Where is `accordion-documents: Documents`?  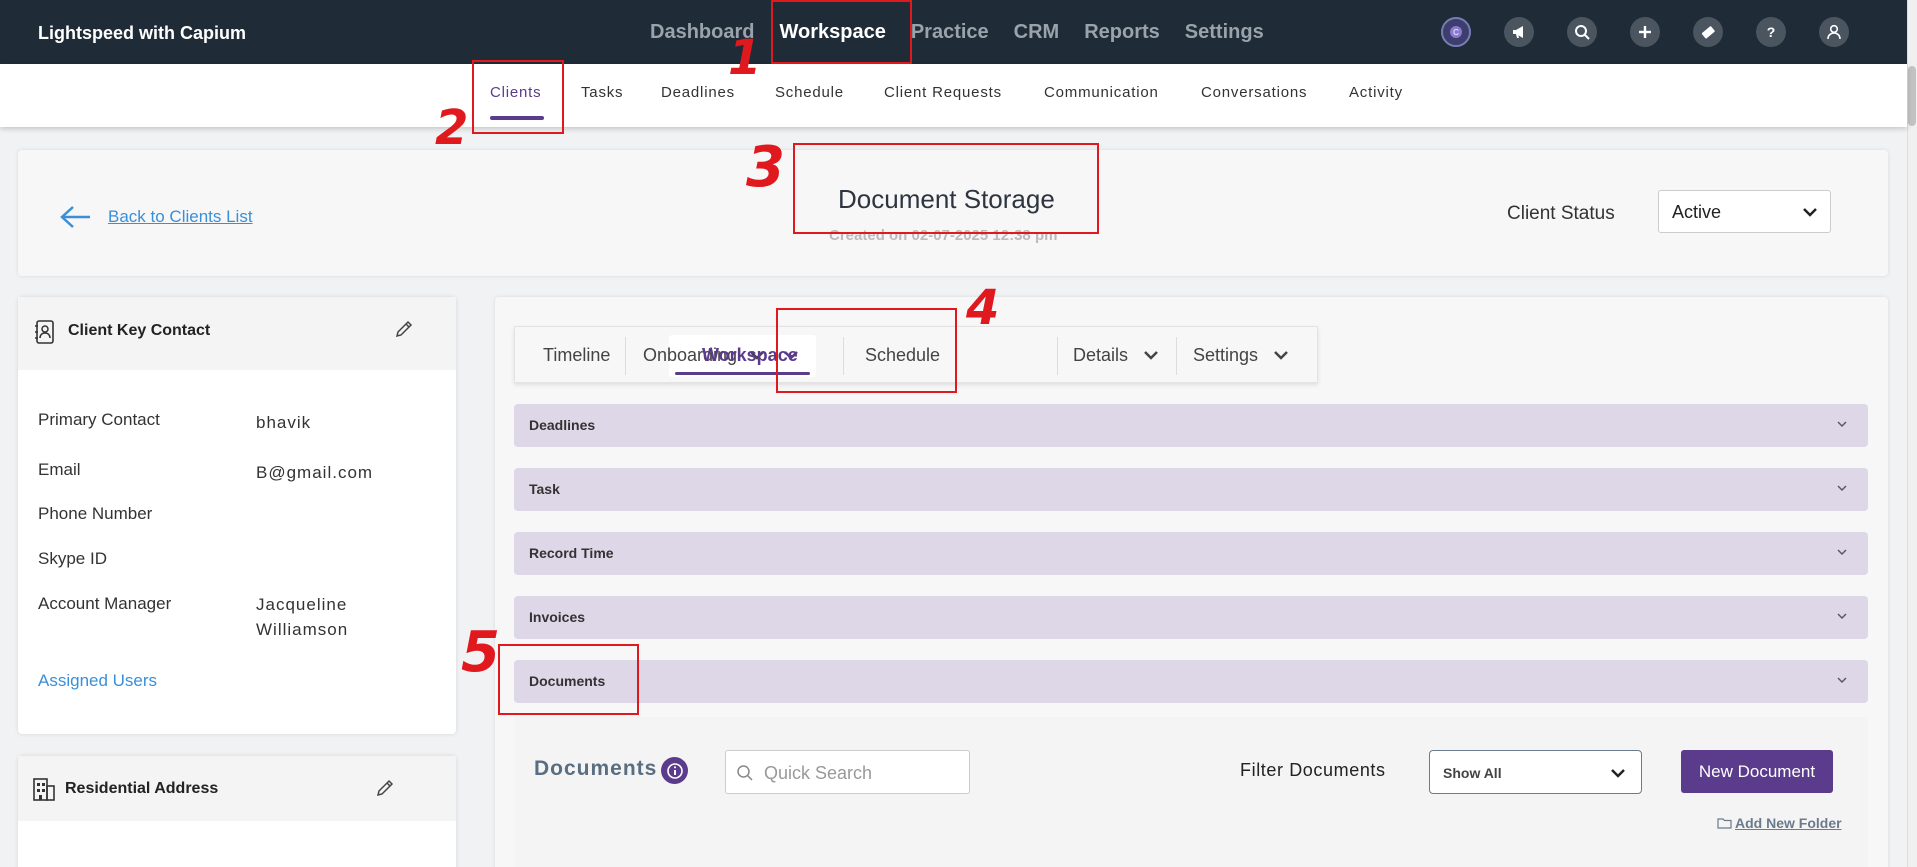
accordion-documents: Documents is located at coordinates (1191, 681).